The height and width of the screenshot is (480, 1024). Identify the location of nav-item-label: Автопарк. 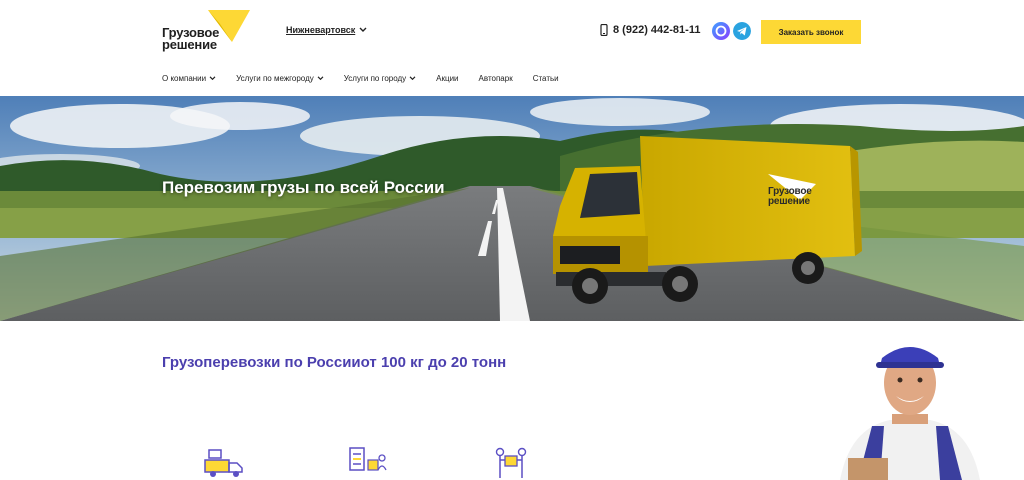
(495, 78).